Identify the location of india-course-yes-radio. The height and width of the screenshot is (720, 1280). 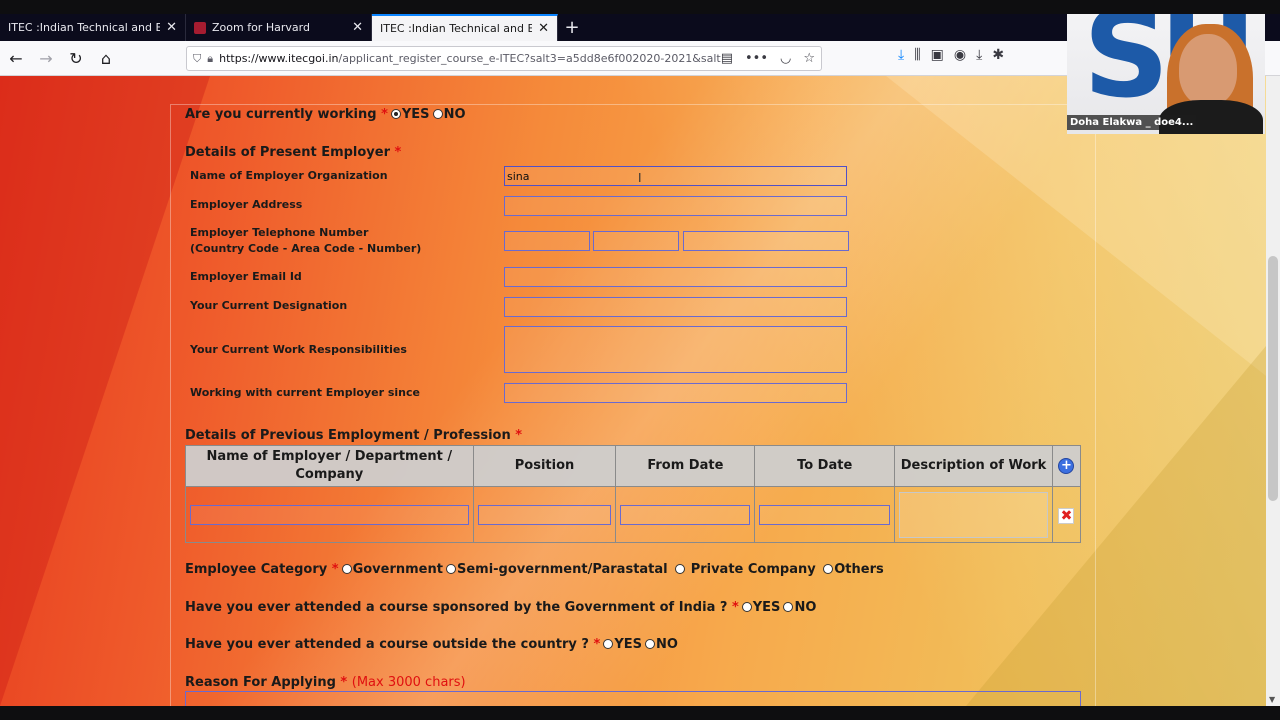
(746, 607).